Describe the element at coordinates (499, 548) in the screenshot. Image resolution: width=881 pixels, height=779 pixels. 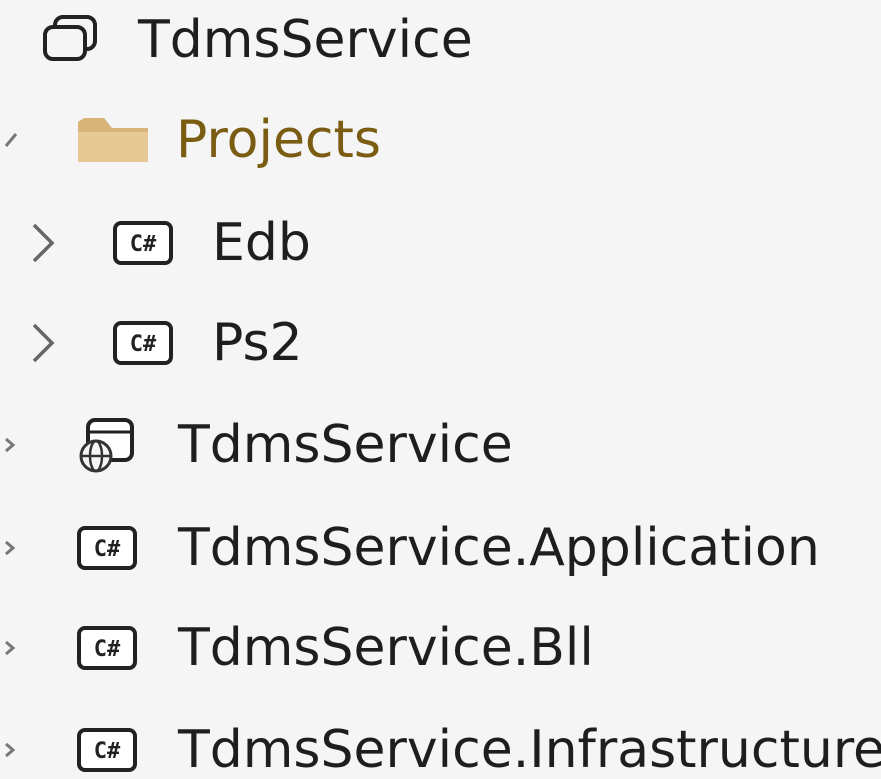
I see `tdmsservice-application-label: TdmsService.Application` at that location.